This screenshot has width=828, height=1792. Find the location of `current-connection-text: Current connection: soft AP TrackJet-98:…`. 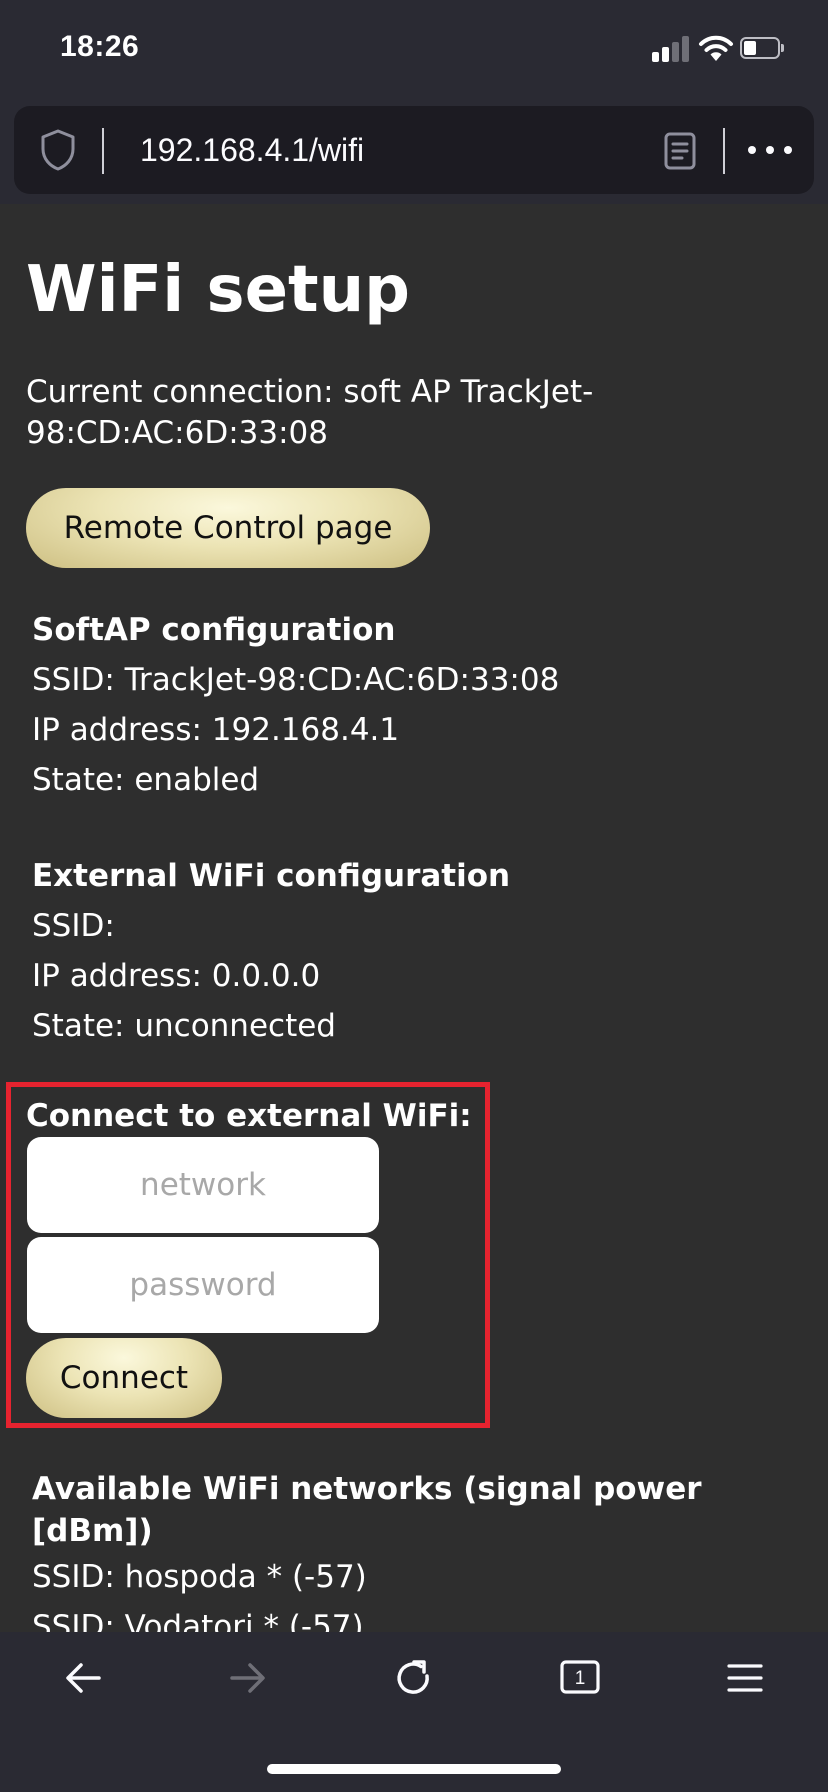

current-connection-text: Current connection: soft AP TrackJet-98:… is located at coordinates (310, 412).